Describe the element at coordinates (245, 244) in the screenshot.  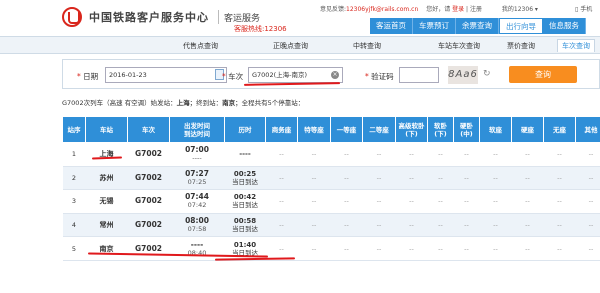
I see `duration: 01:40` at that location.